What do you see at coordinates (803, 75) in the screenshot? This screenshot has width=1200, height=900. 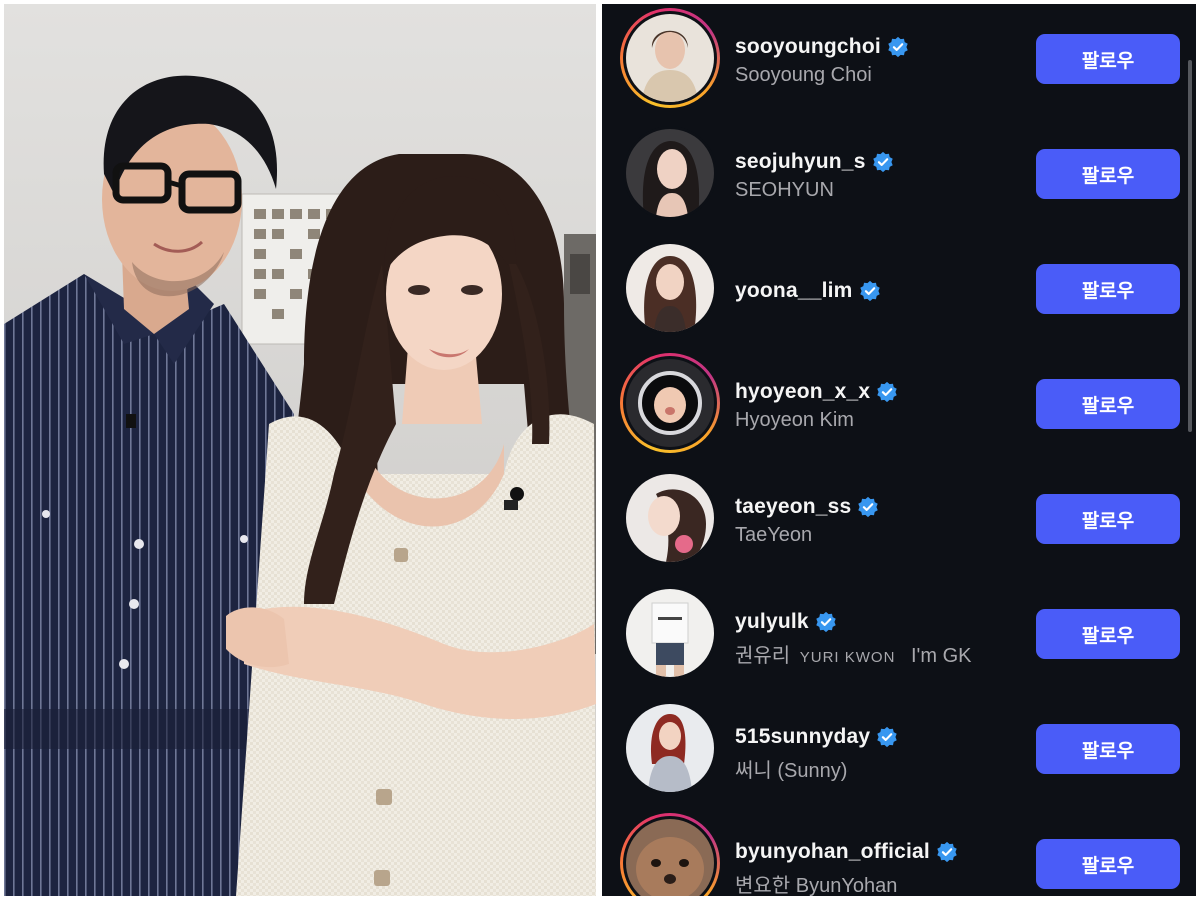 I see `full-name: Sooyoung Choi` at bounding box center [803, 75].